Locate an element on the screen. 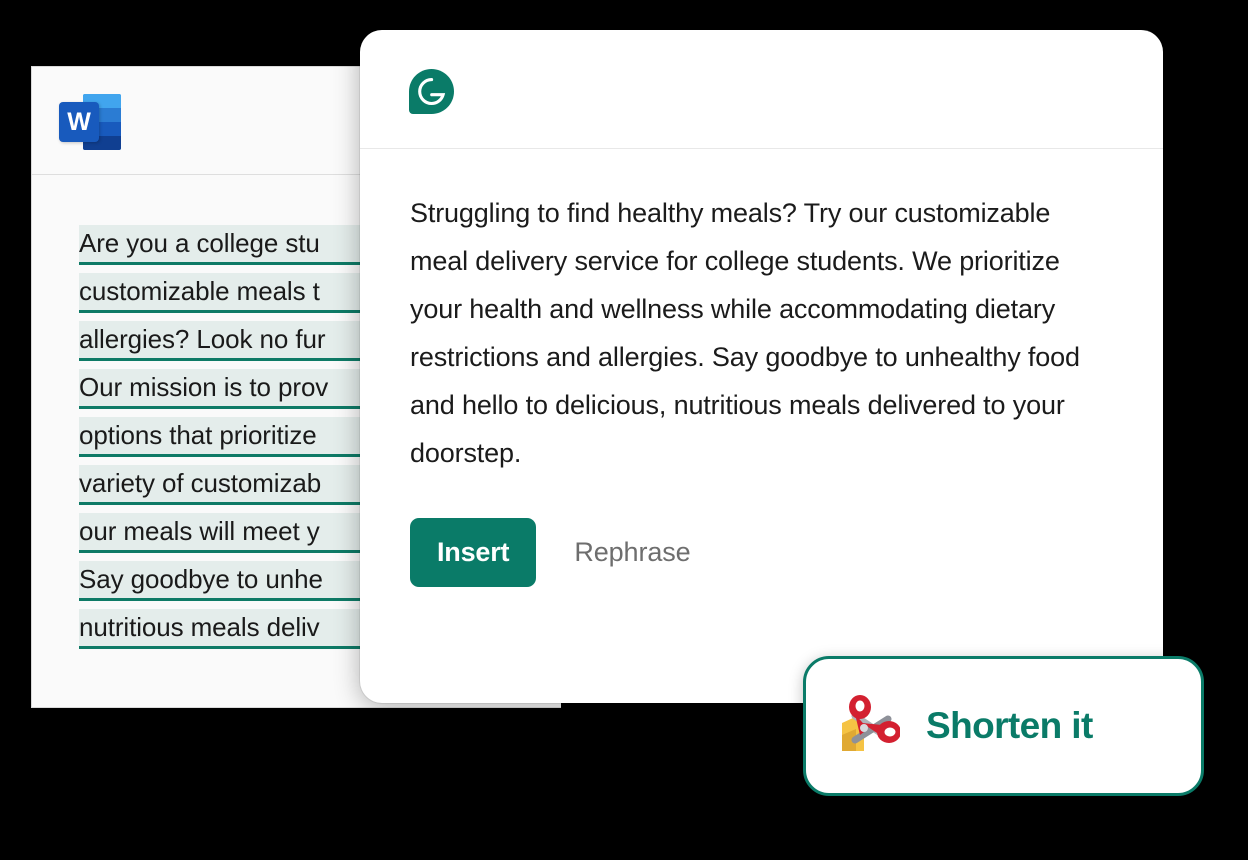 This screenshot has height=860, width=1248. document-line-text: options that prioritize is located at coordinates (198, 435).